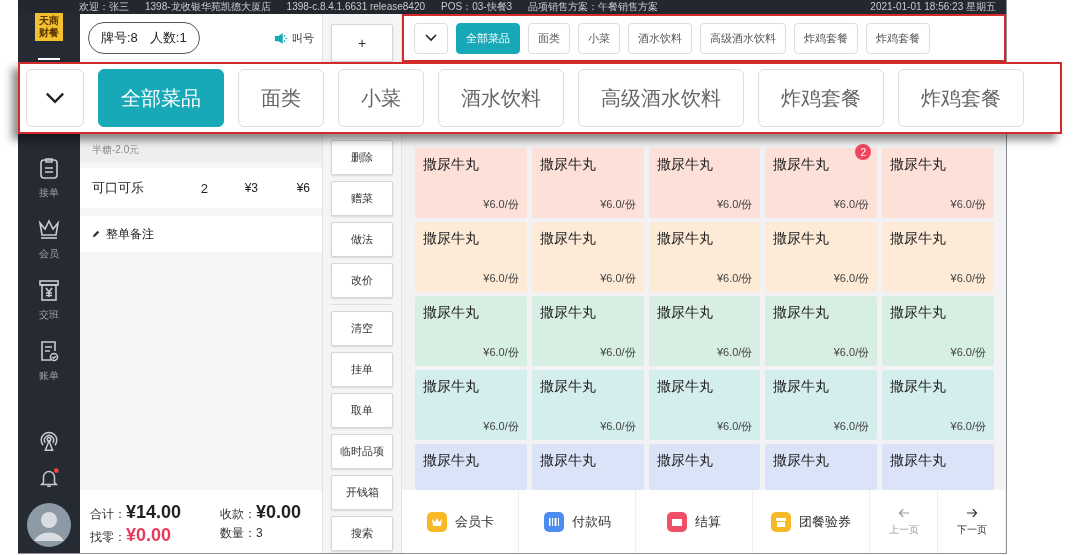 This screenshot has height=555, width=1080. I want to click on speaker-icon, so click(281, 38).